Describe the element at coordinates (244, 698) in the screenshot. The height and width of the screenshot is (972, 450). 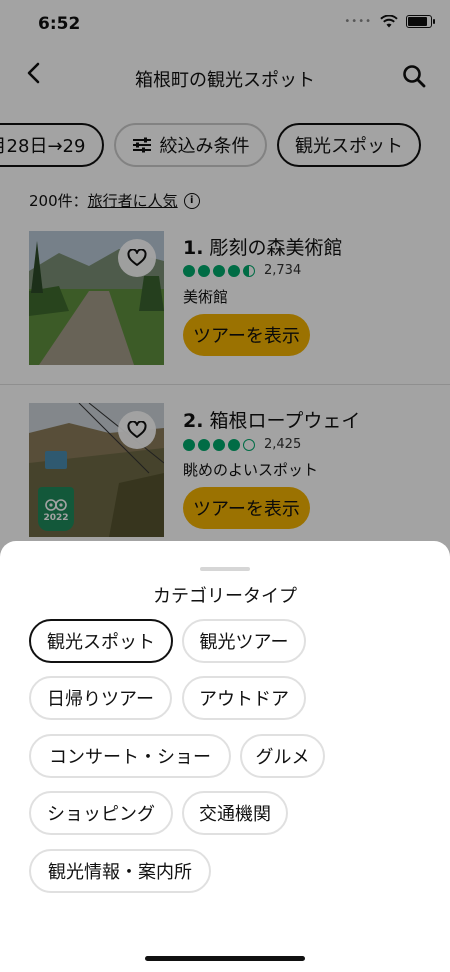
I see `category-option: アウトドア` at that location.